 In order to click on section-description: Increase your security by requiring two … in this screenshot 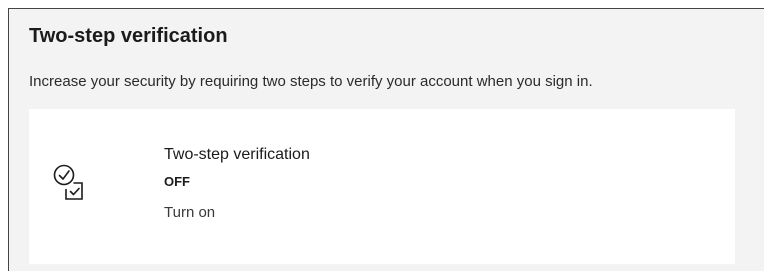, I will do `click(311, 81)`.